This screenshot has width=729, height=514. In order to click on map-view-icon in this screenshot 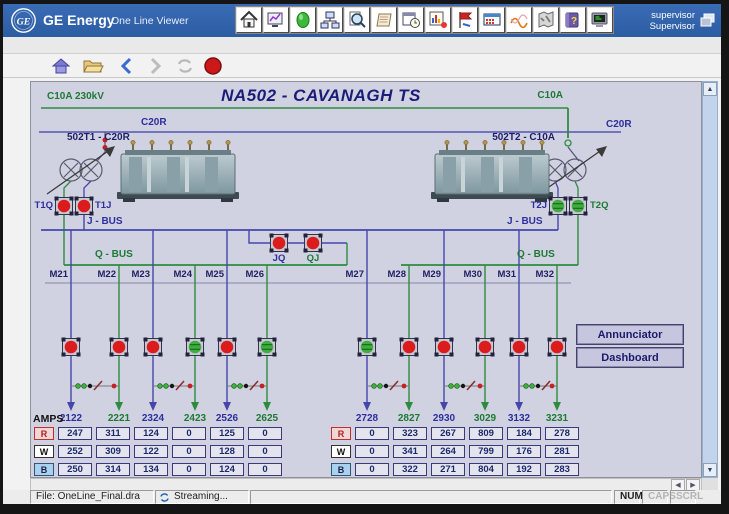, I will do `click(546, 20)`.